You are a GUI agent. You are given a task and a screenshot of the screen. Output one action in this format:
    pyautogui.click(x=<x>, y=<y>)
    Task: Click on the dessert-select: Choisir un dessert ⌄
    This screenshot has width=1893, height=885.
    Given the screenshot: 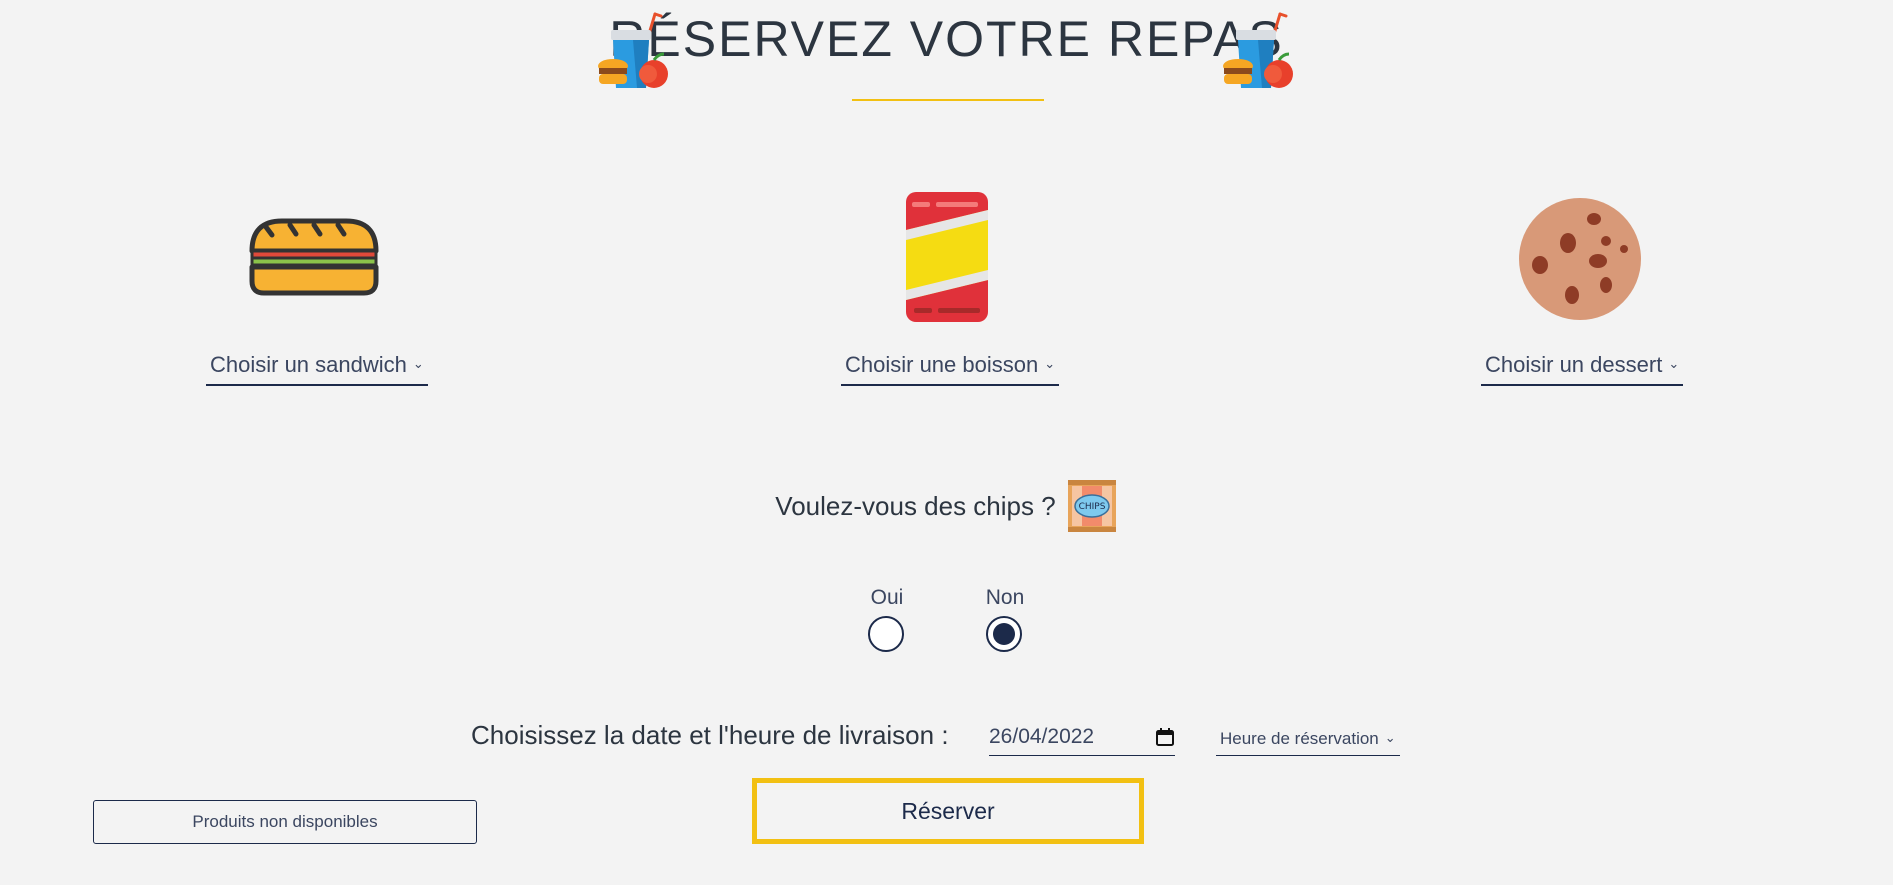 What is the action you would take?
    pyautogui.click(x=1582, y=369)
    